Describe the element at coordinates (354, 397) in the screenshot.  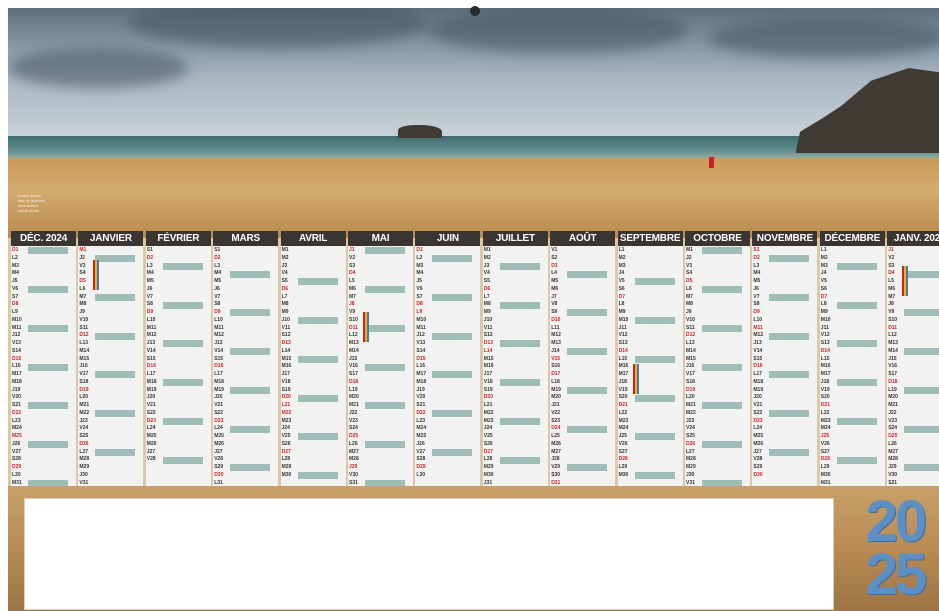
I see `day-number: M20` at that location.